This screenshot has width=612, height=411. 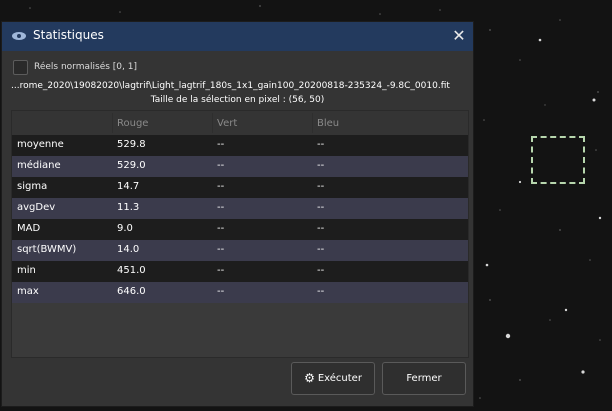 I want to click on header-blue: Bleu, so click(x=328, y=123).